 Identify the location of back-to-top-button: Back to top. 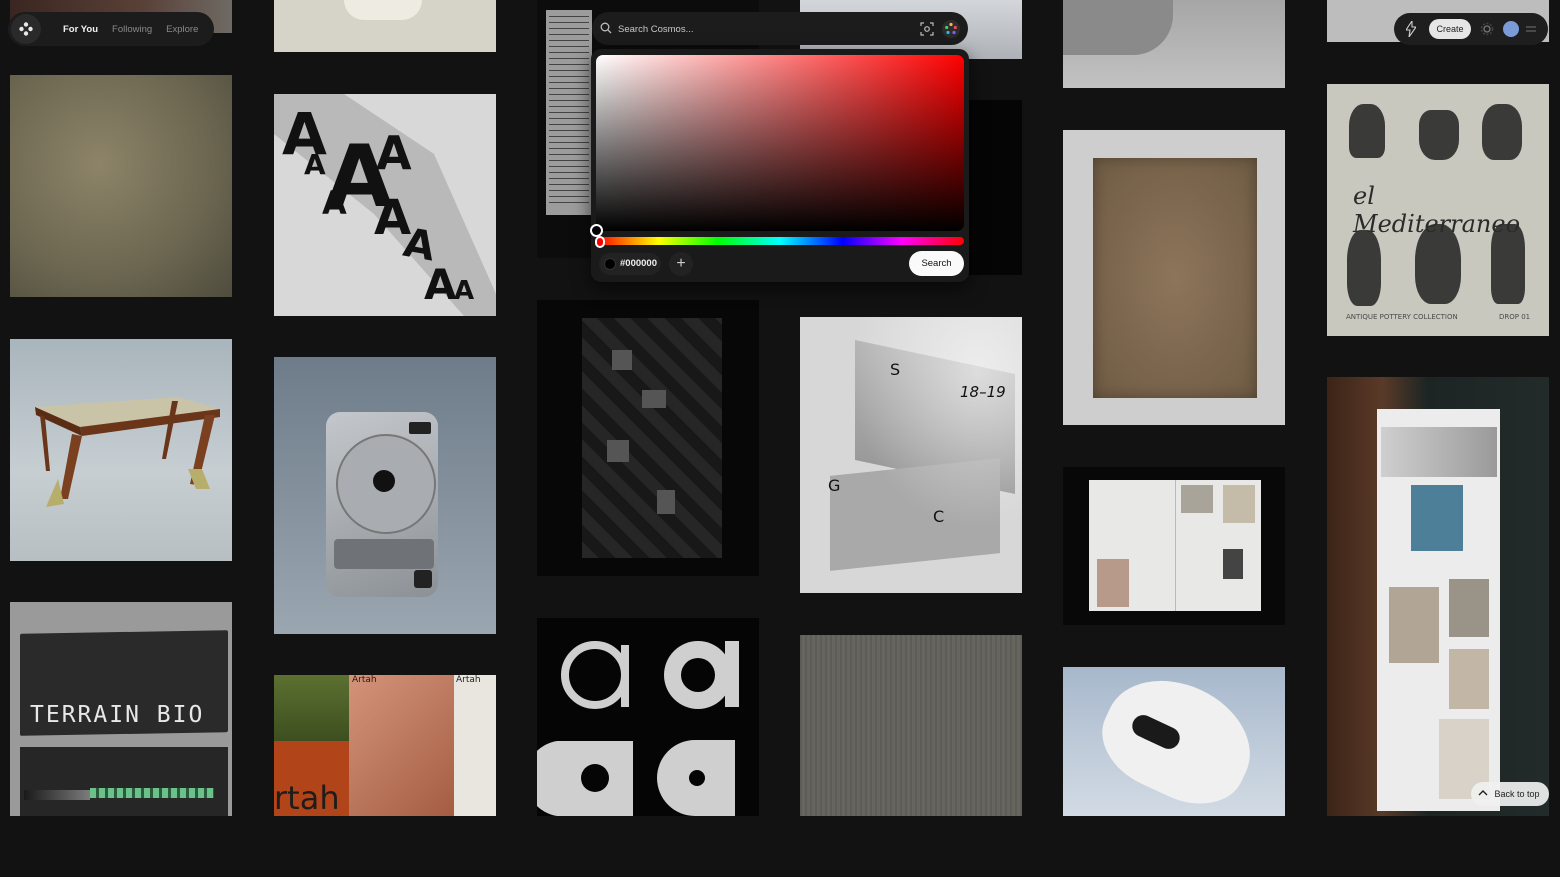
(1510, 794).